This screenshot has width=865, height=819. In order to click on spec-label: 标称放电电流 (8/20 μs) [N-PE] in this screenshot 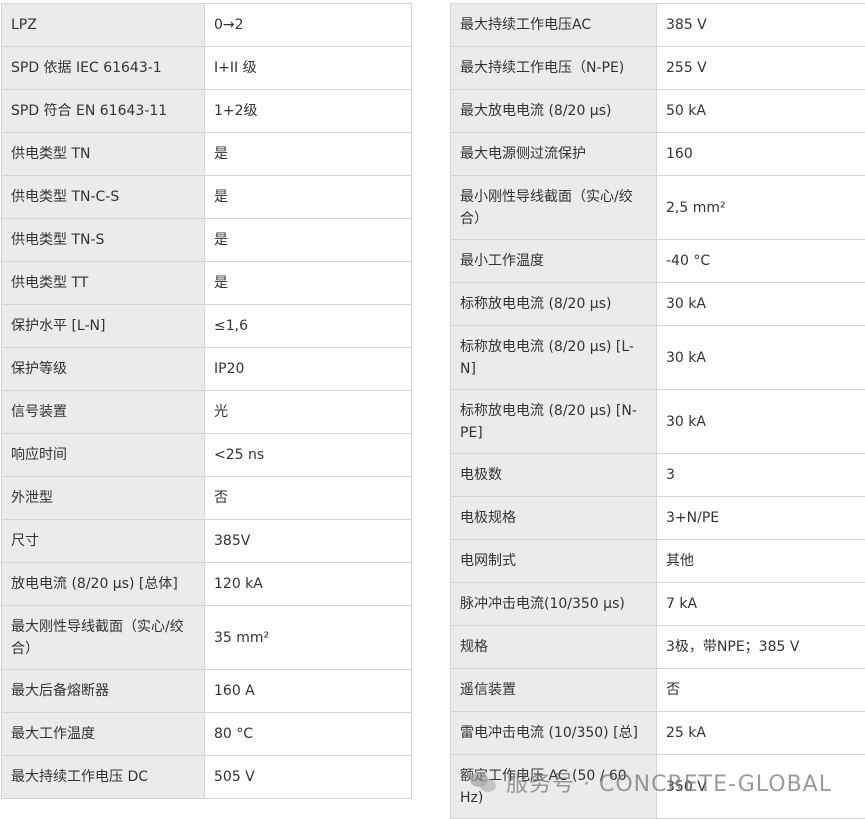, I will do `click(554, 422)`.